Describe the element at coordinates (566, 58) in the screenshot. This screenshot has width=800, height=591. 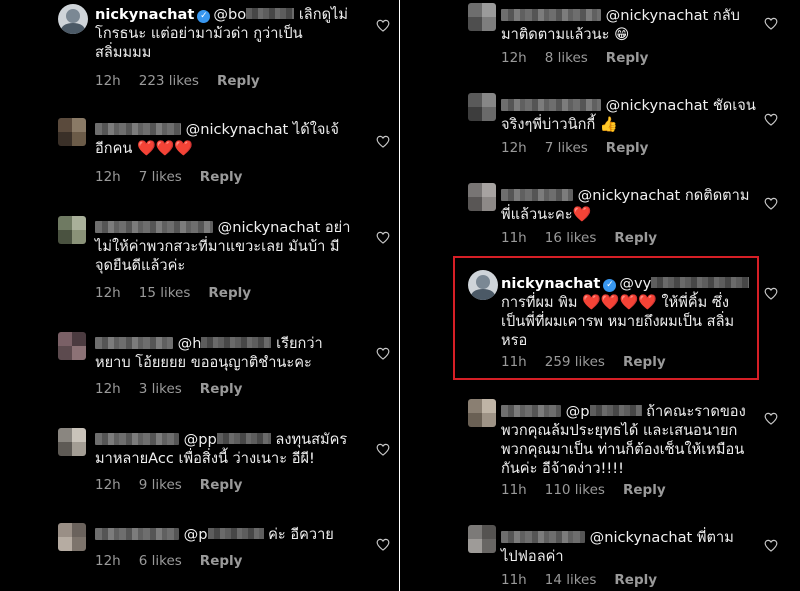
I see `comment-likes: 8 likes` at that location.